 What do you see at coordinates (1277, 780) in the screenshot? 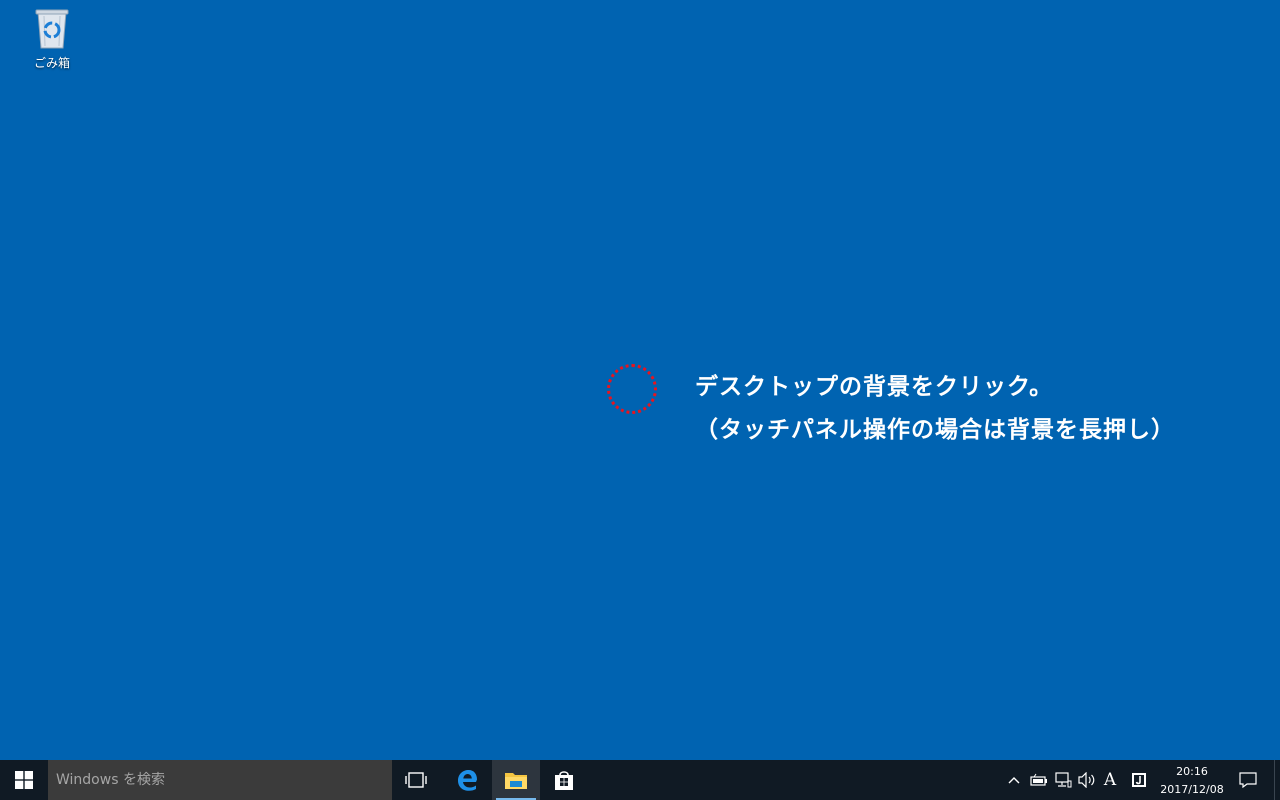
I see `show-desktop-button` at bounding box center [1277, 780].